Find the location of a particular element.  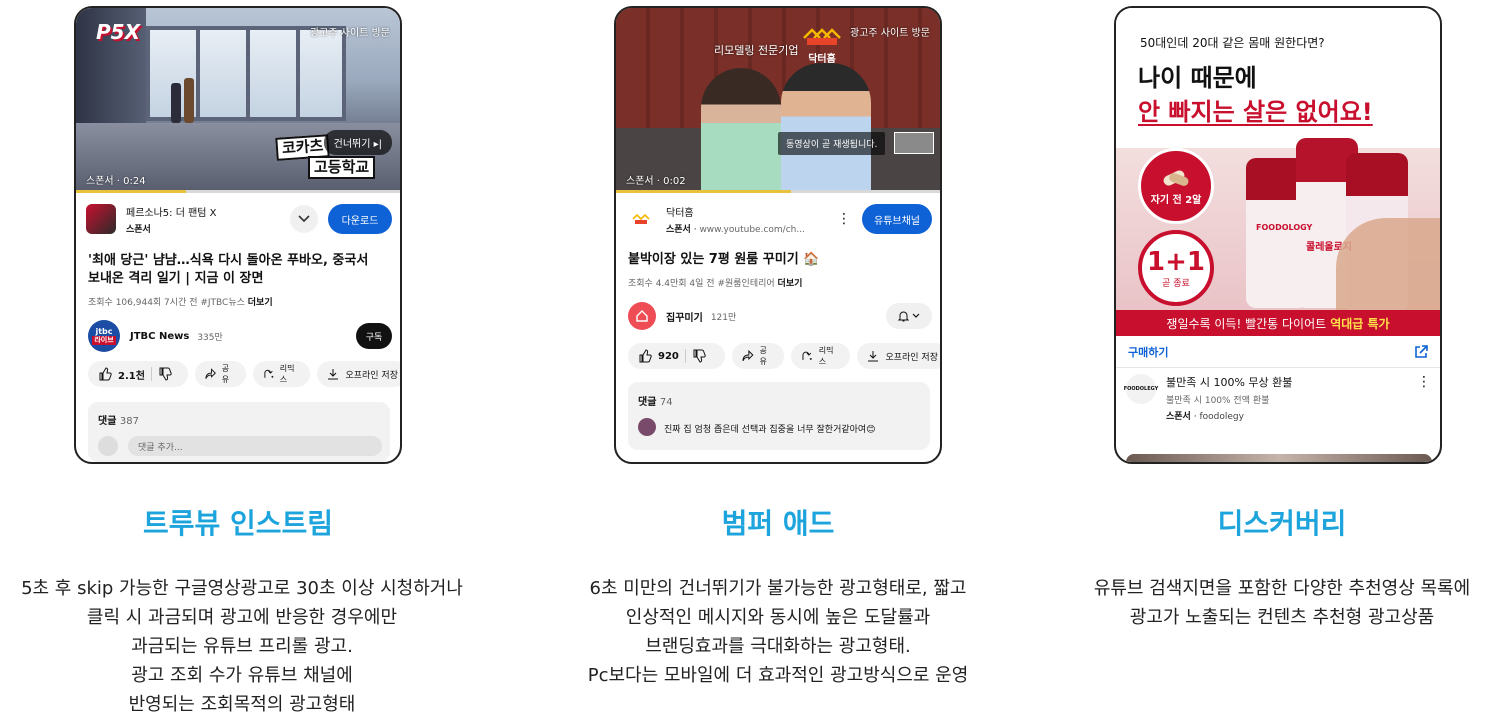

badge-promo-big: 1+1 is located at coordinates (1176, 261).